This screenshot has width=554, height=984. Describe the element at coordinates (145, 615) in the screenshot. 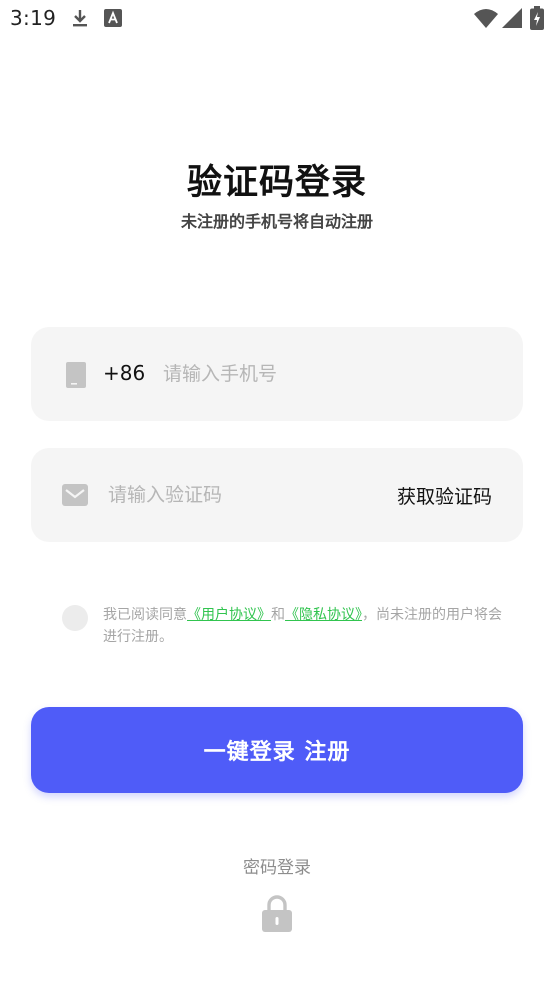

I see `agreement-prefix: 我已阅读同意` at that location.